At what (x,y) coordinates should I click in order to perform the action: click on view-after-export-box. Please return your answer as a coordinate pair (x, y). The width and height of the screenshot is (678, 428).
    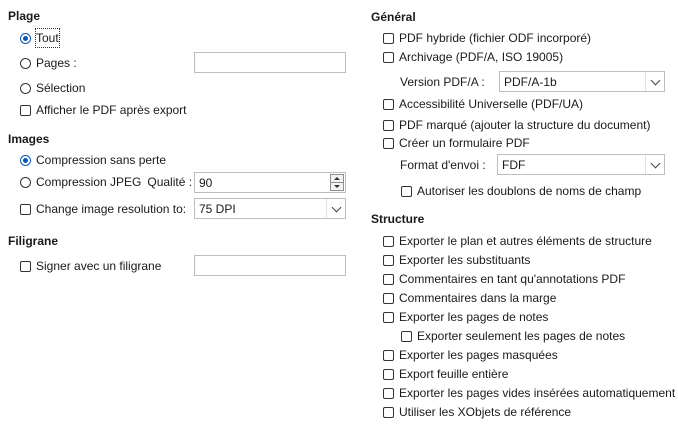
    Looking at the image, I should click on (25, 110).